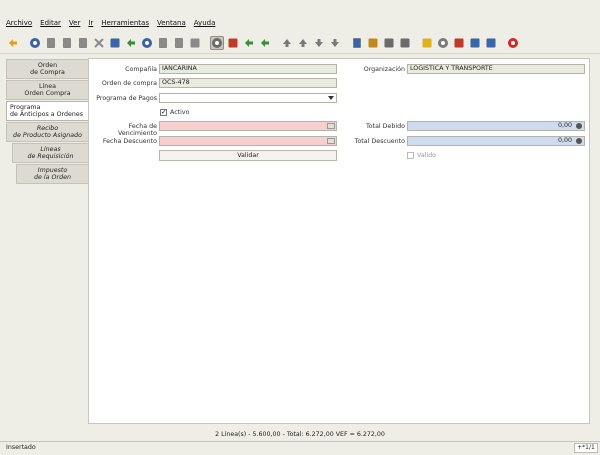 This screenshot has width=600, height=455. I want to click on menu-ver: Ver, so click(74, 23).